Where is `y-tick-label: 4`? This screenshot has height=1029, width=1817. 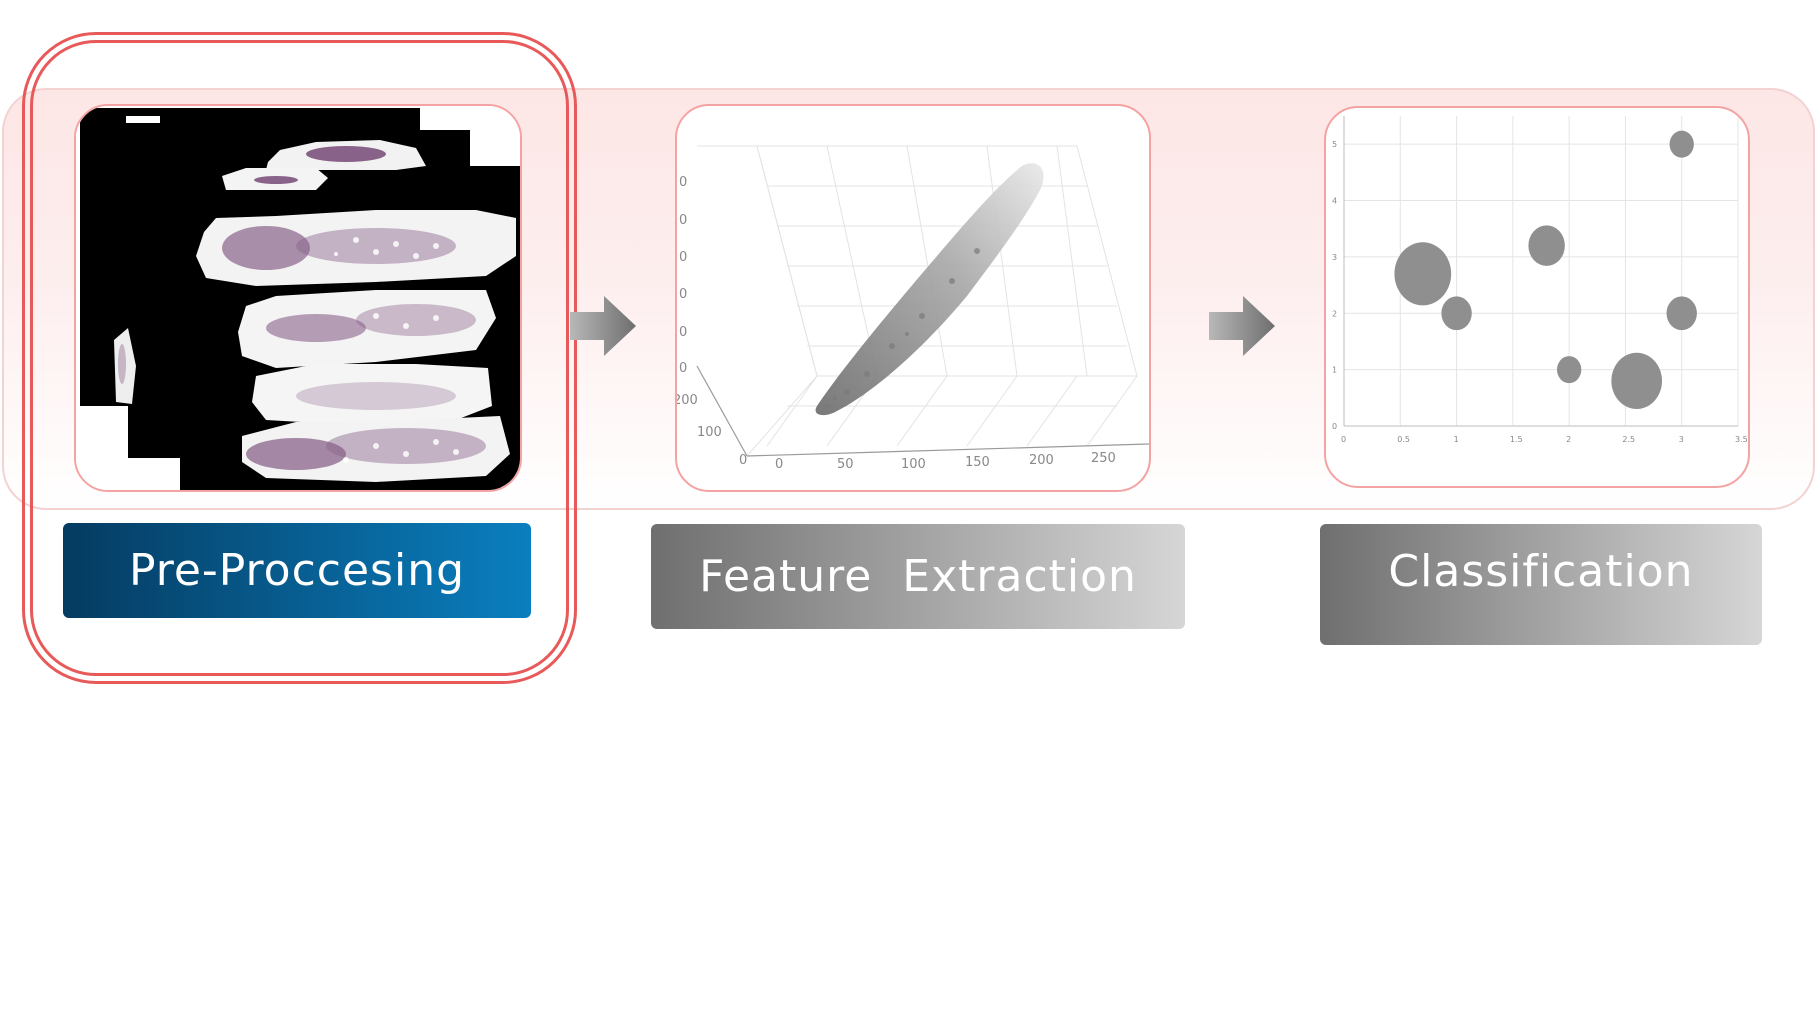
y-tick-label: 4 is located at coordinates (1334, 201).